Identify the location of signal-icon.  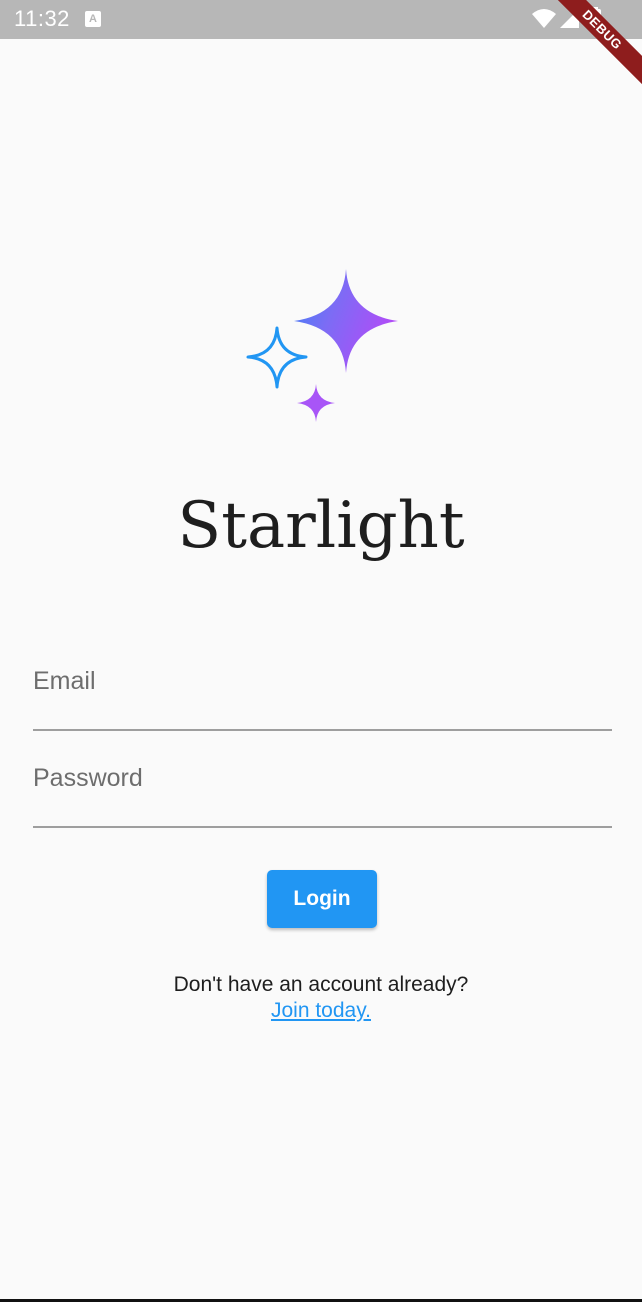
(569, 18).